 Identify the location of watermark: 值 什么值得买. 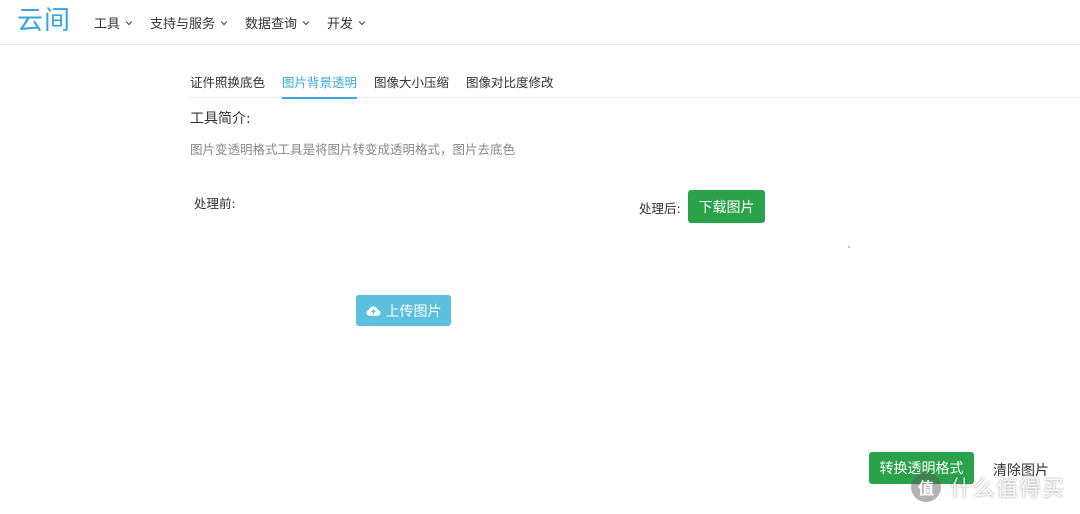
(988, 487).